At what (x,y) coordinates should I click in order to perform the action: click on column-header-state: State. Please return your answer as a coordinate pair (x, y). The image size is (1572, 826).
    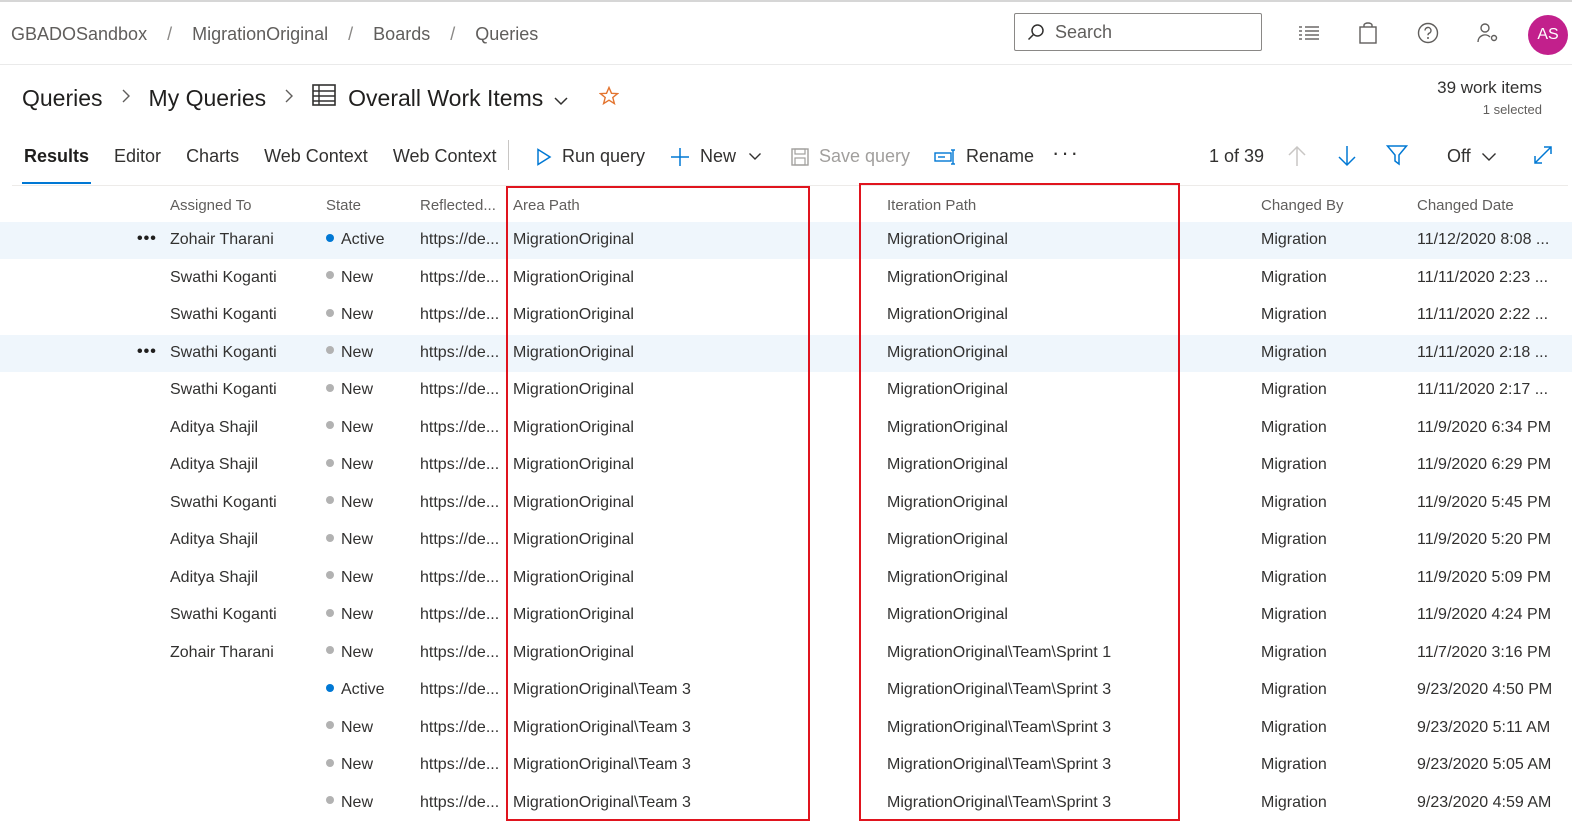
    Looking at the image, I should click on (343, 205).